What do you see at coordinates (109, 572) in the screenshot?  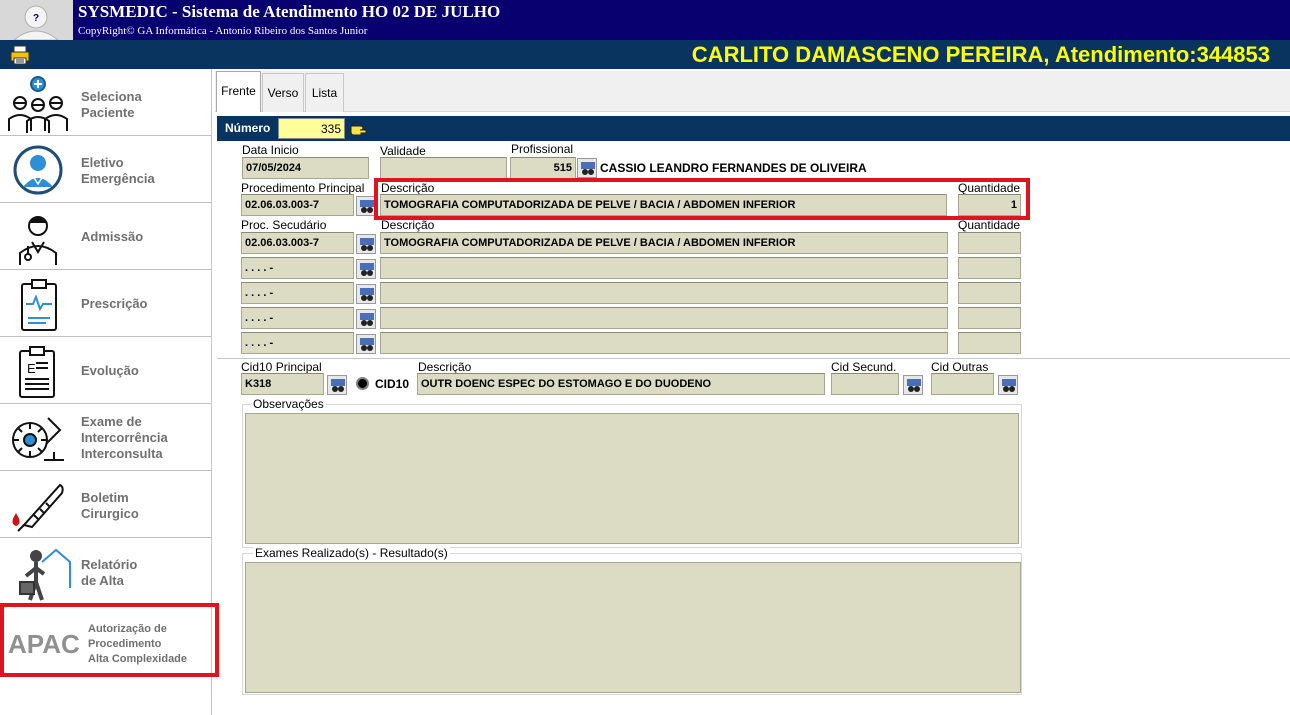 I see `sidebar-item-label: Relatório de Alta` at bounding box center [109, 572].